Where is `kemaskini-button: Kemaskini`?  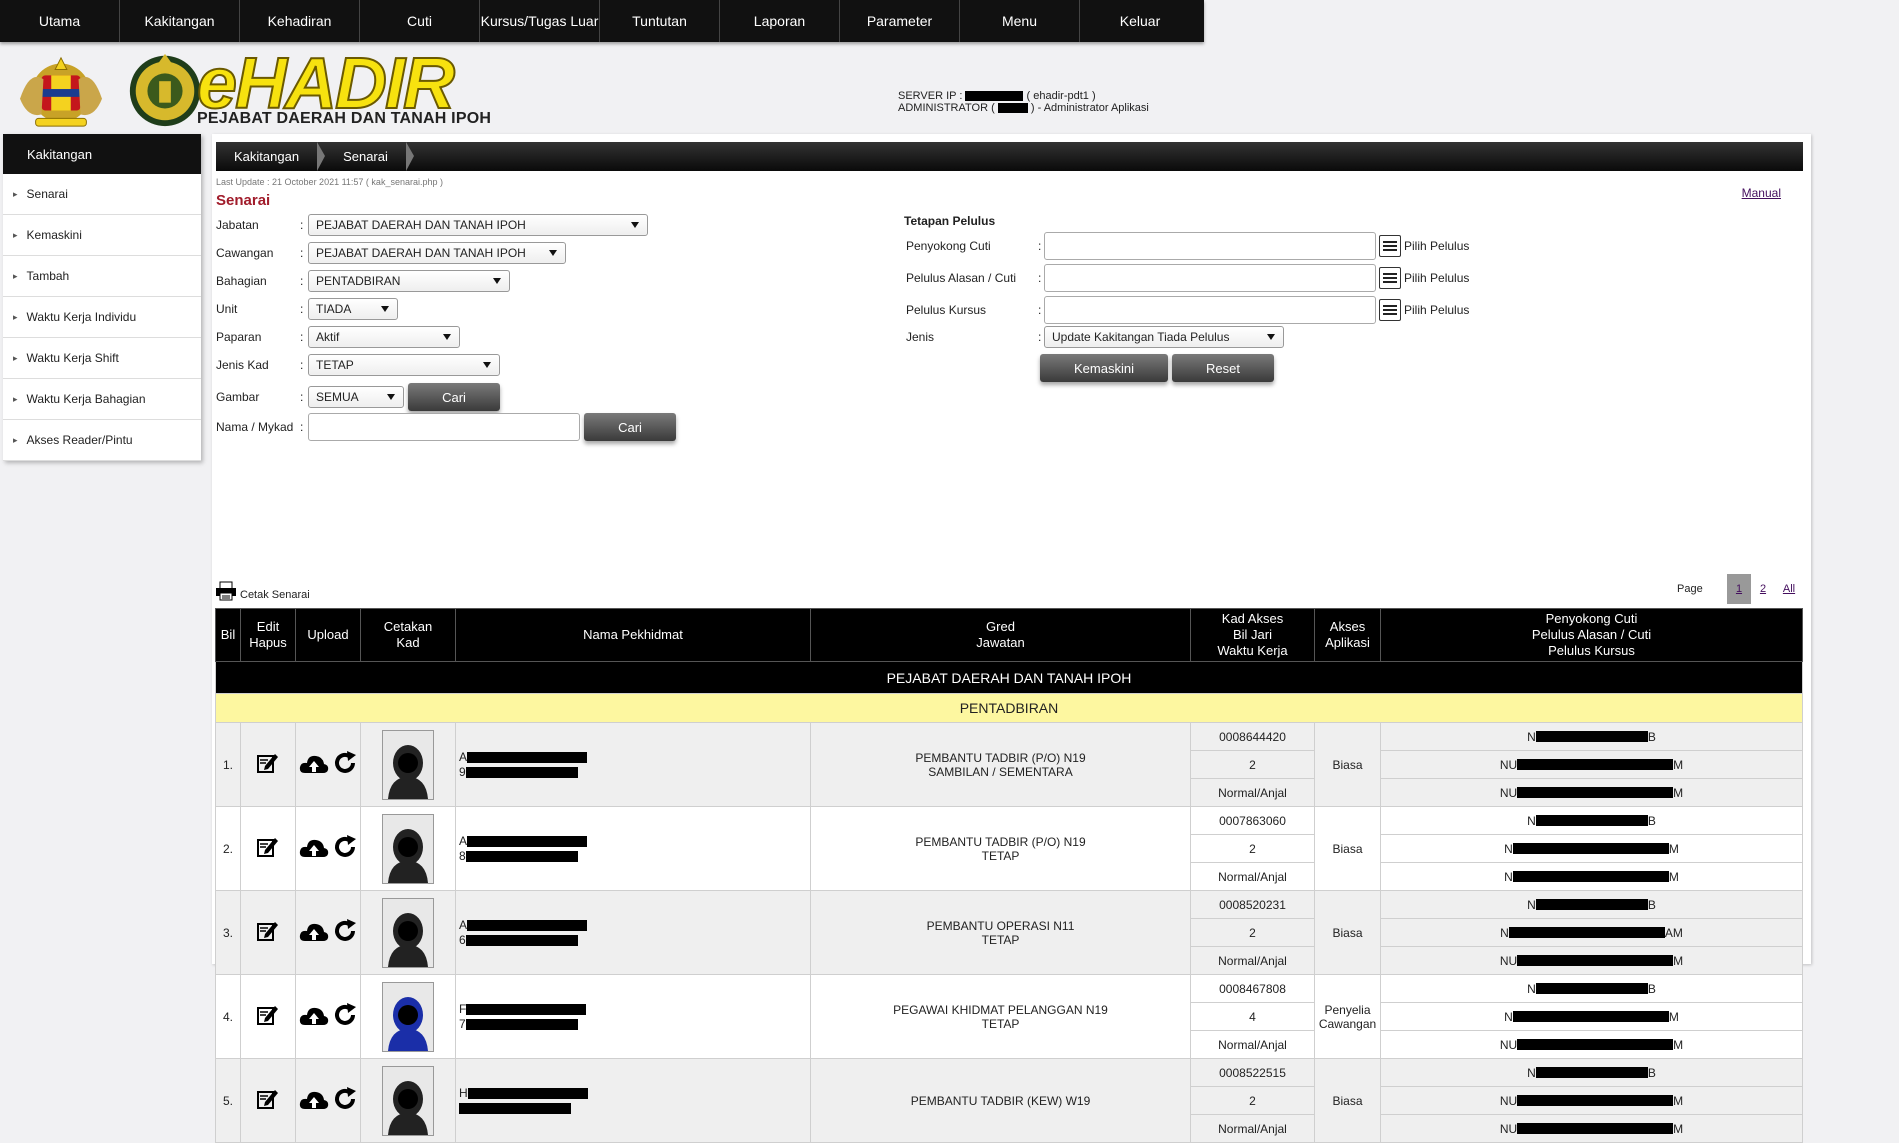
kemaskini-button: Kemaskini is located at coordinates (1104, 368).